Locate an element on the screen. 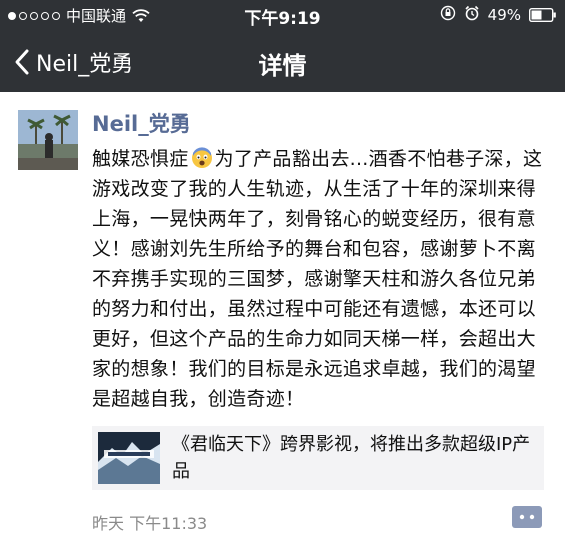 The width and height of the screenshot is (565, 560). page-title: 详情 is located at coordinates (282, 66).